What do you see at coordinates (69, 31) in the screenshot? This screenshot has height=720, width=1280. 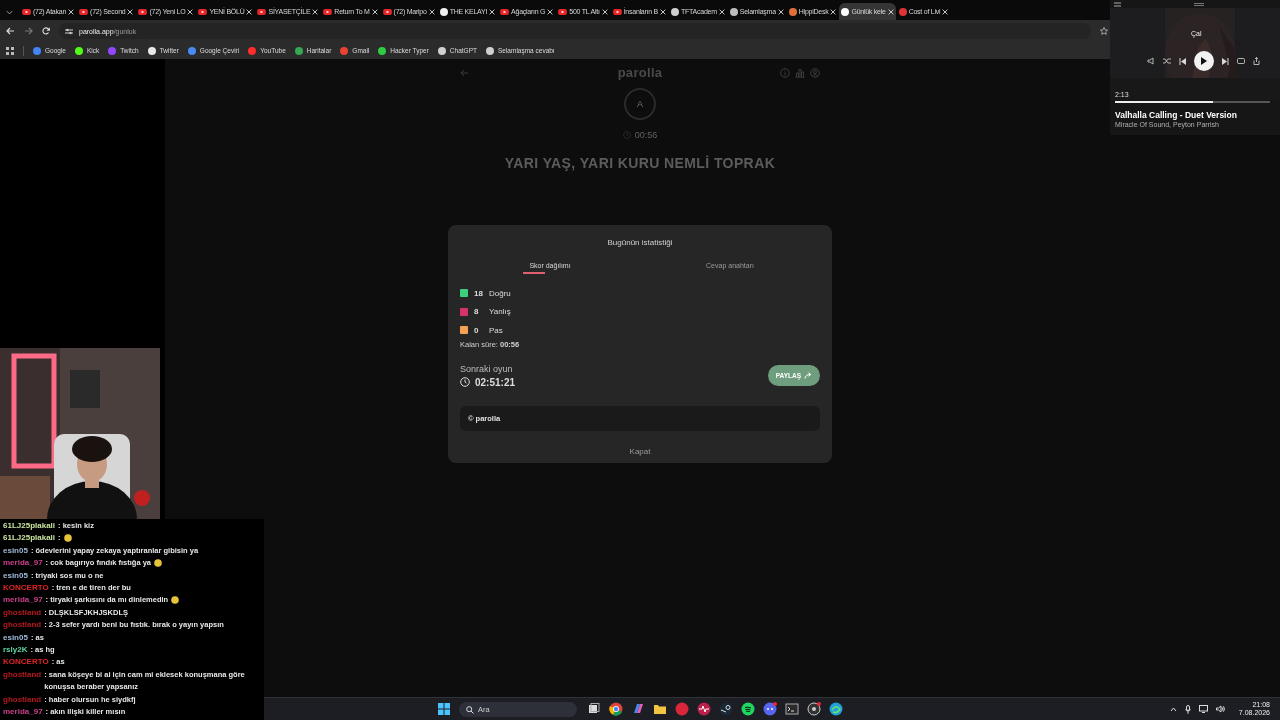 I see `tune-icon` at bounding box center [69, 31].